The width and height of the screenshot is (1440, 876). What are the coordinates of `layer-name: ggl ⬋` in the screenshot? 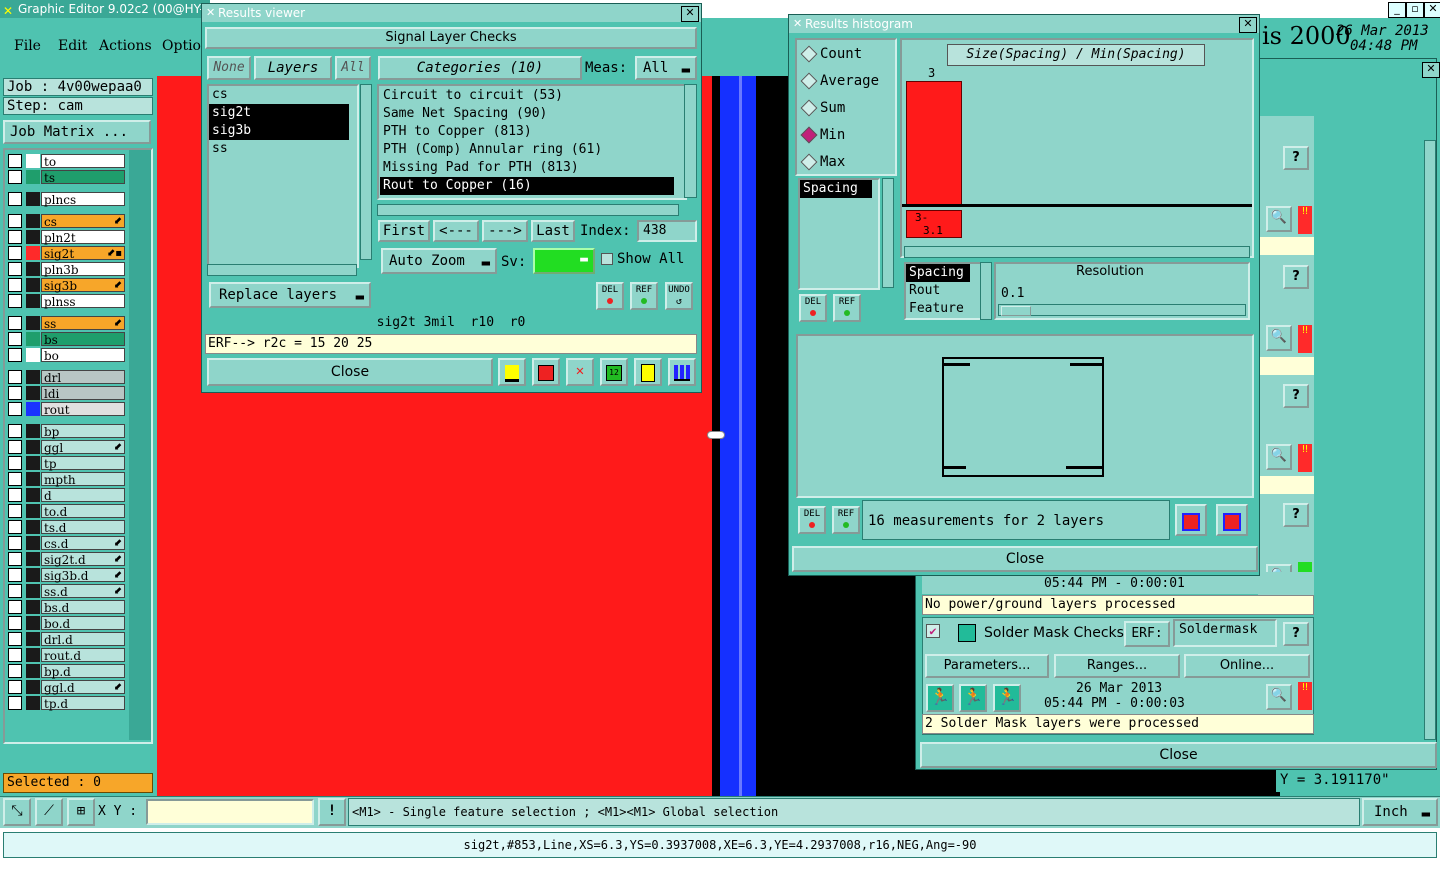 It's located at (83, 447).